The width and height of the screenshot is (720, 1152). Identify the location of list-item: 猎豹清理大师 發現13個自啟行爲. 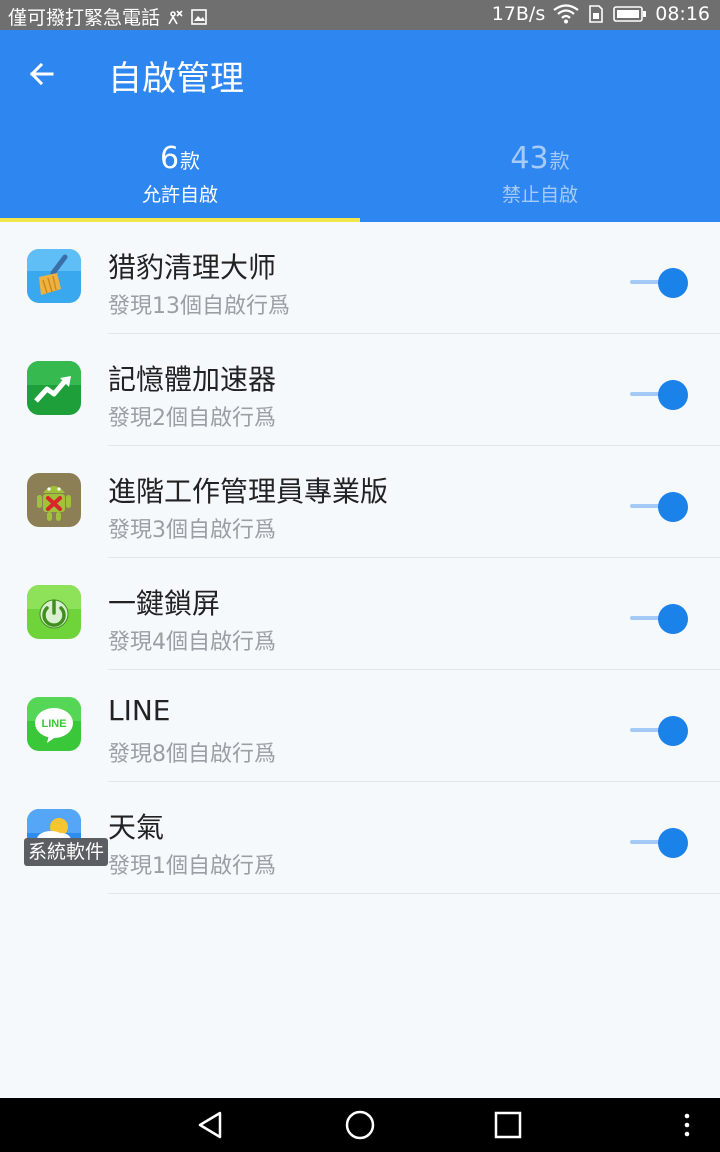
(360, 278).